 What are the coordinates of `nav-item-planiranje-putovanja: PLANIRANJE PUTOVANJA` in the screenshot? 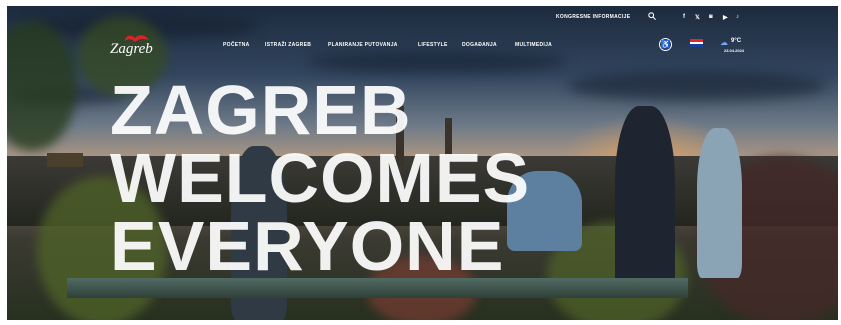 It's located at (363, 45).